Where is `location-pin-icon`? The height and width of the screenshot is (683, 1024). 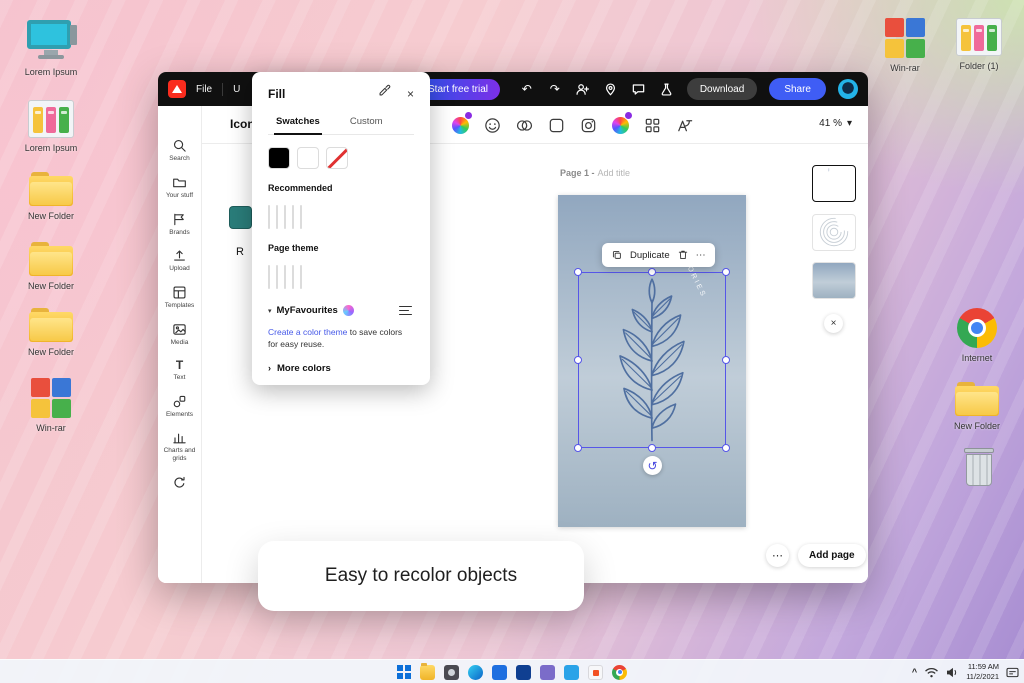 location-pin-icon is located at coordinates (611, 89).